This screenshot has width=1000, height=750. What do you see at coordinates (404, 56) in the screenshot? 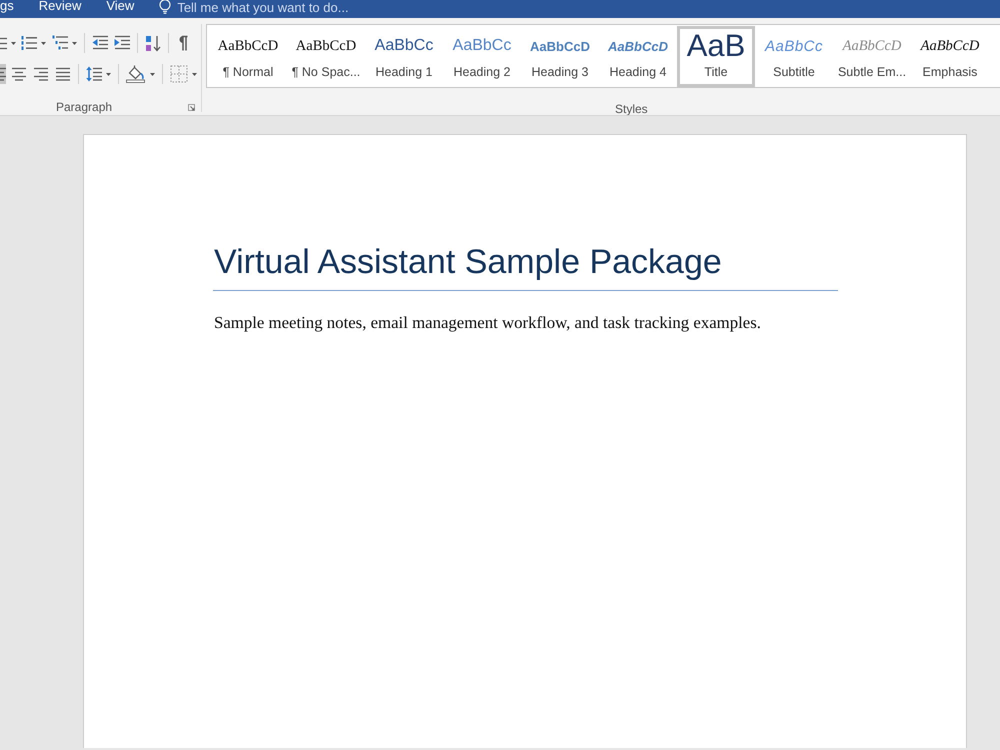
I see `style-button: AaBbCc Heading 1` at bounding box center [404, 56].